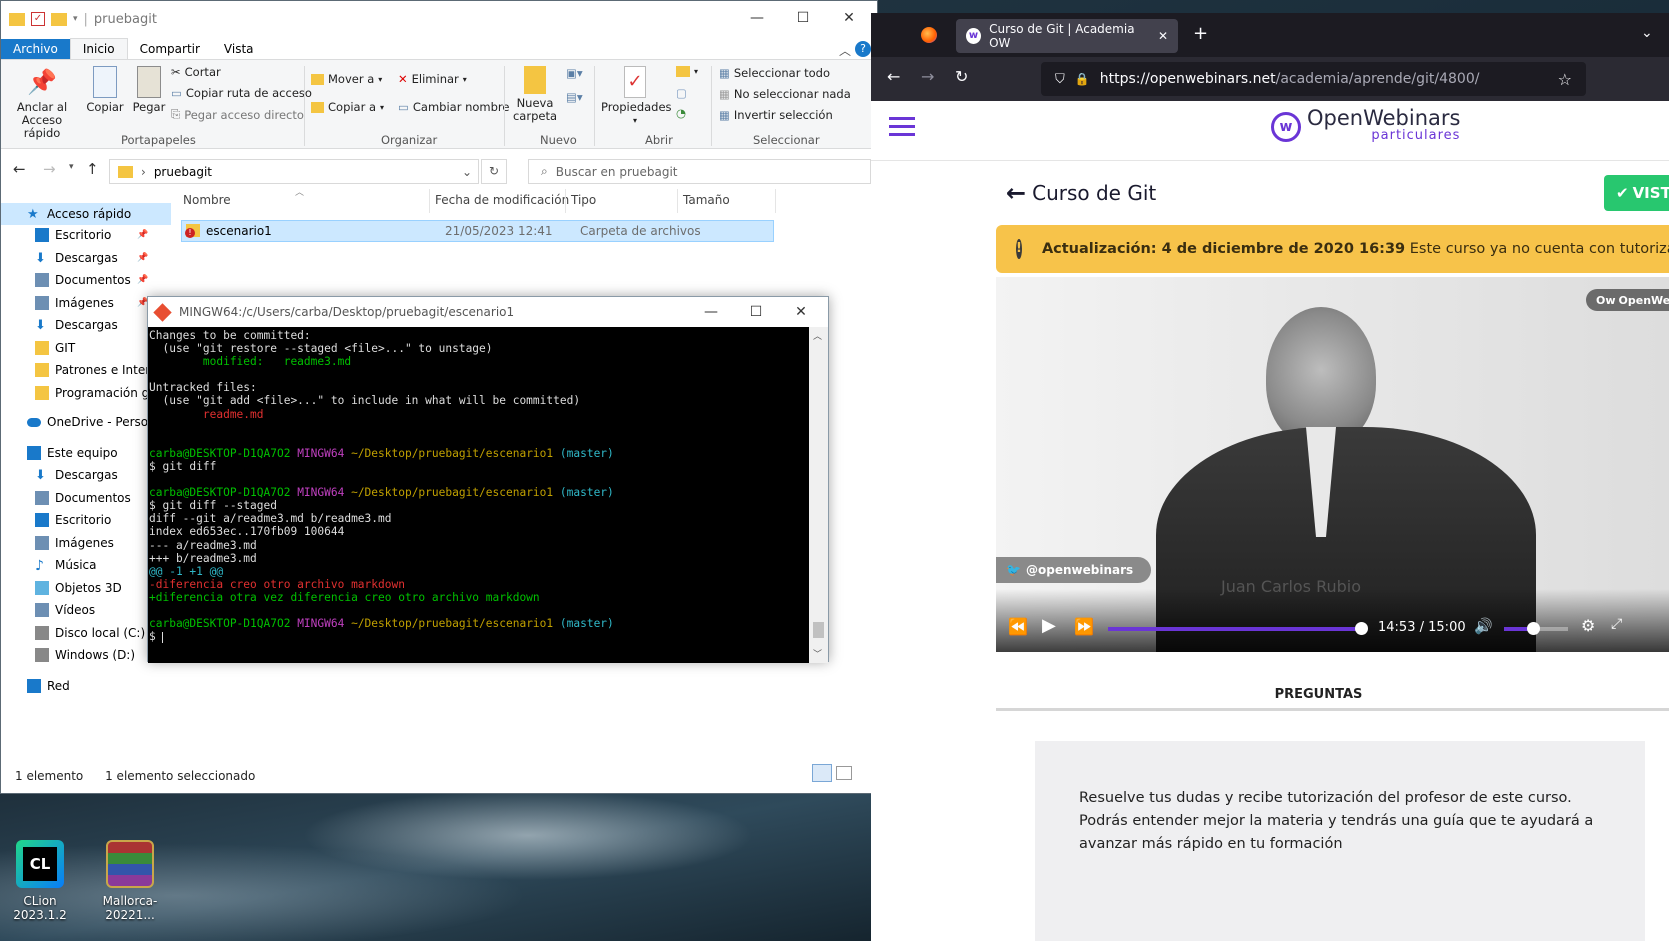 Image resolution: width=1669 pixels, height=941 pixels. What do you see at coordinates (346, 79) in the screenshot?
I see `move-to-button: Mover a ▾` at bounding box center [346, 79].